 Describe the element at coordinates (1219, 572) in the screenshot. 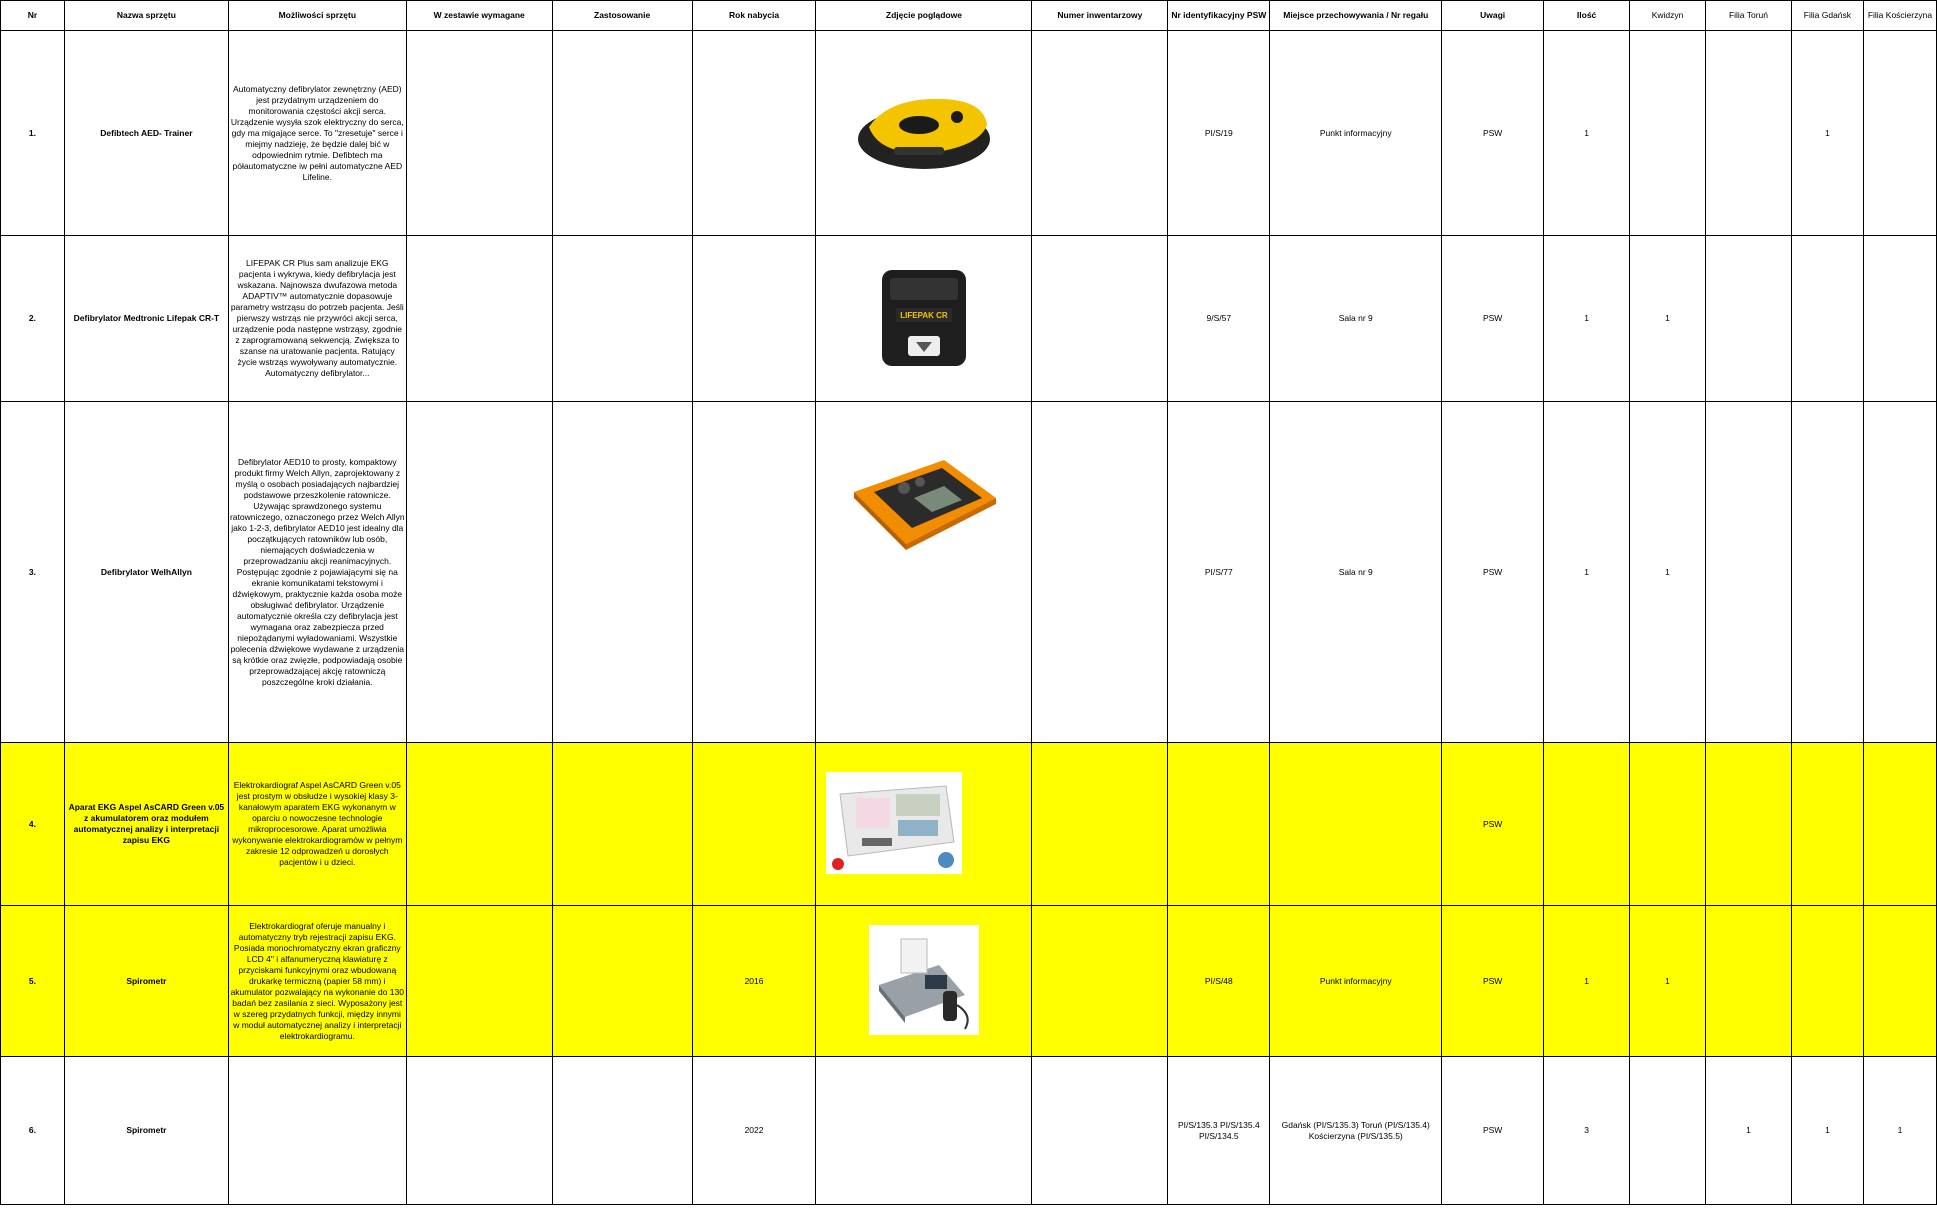

I see `cell-psw-id: PI/S/77` at that location.